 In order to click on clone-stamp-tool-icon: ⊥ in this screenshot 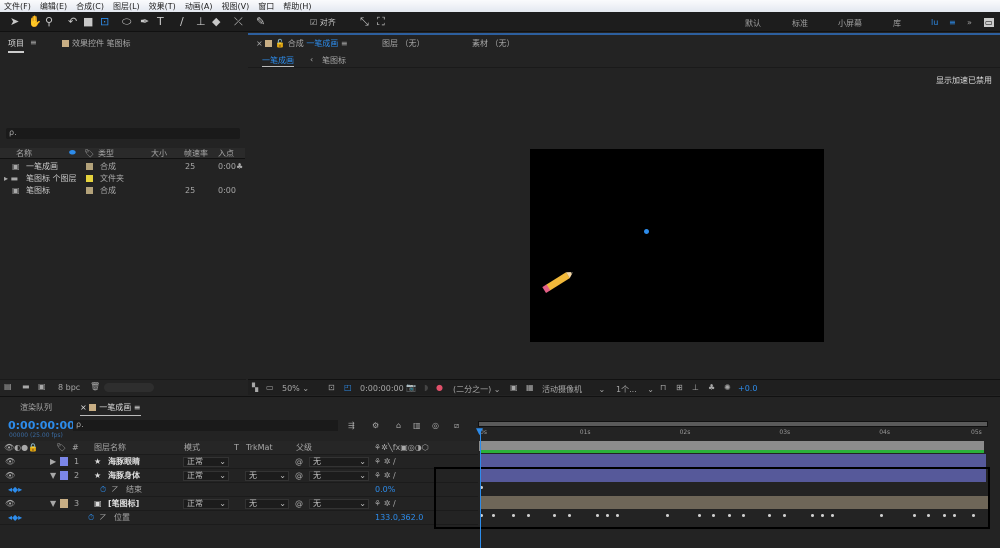, I will do `click(201, 21)`.